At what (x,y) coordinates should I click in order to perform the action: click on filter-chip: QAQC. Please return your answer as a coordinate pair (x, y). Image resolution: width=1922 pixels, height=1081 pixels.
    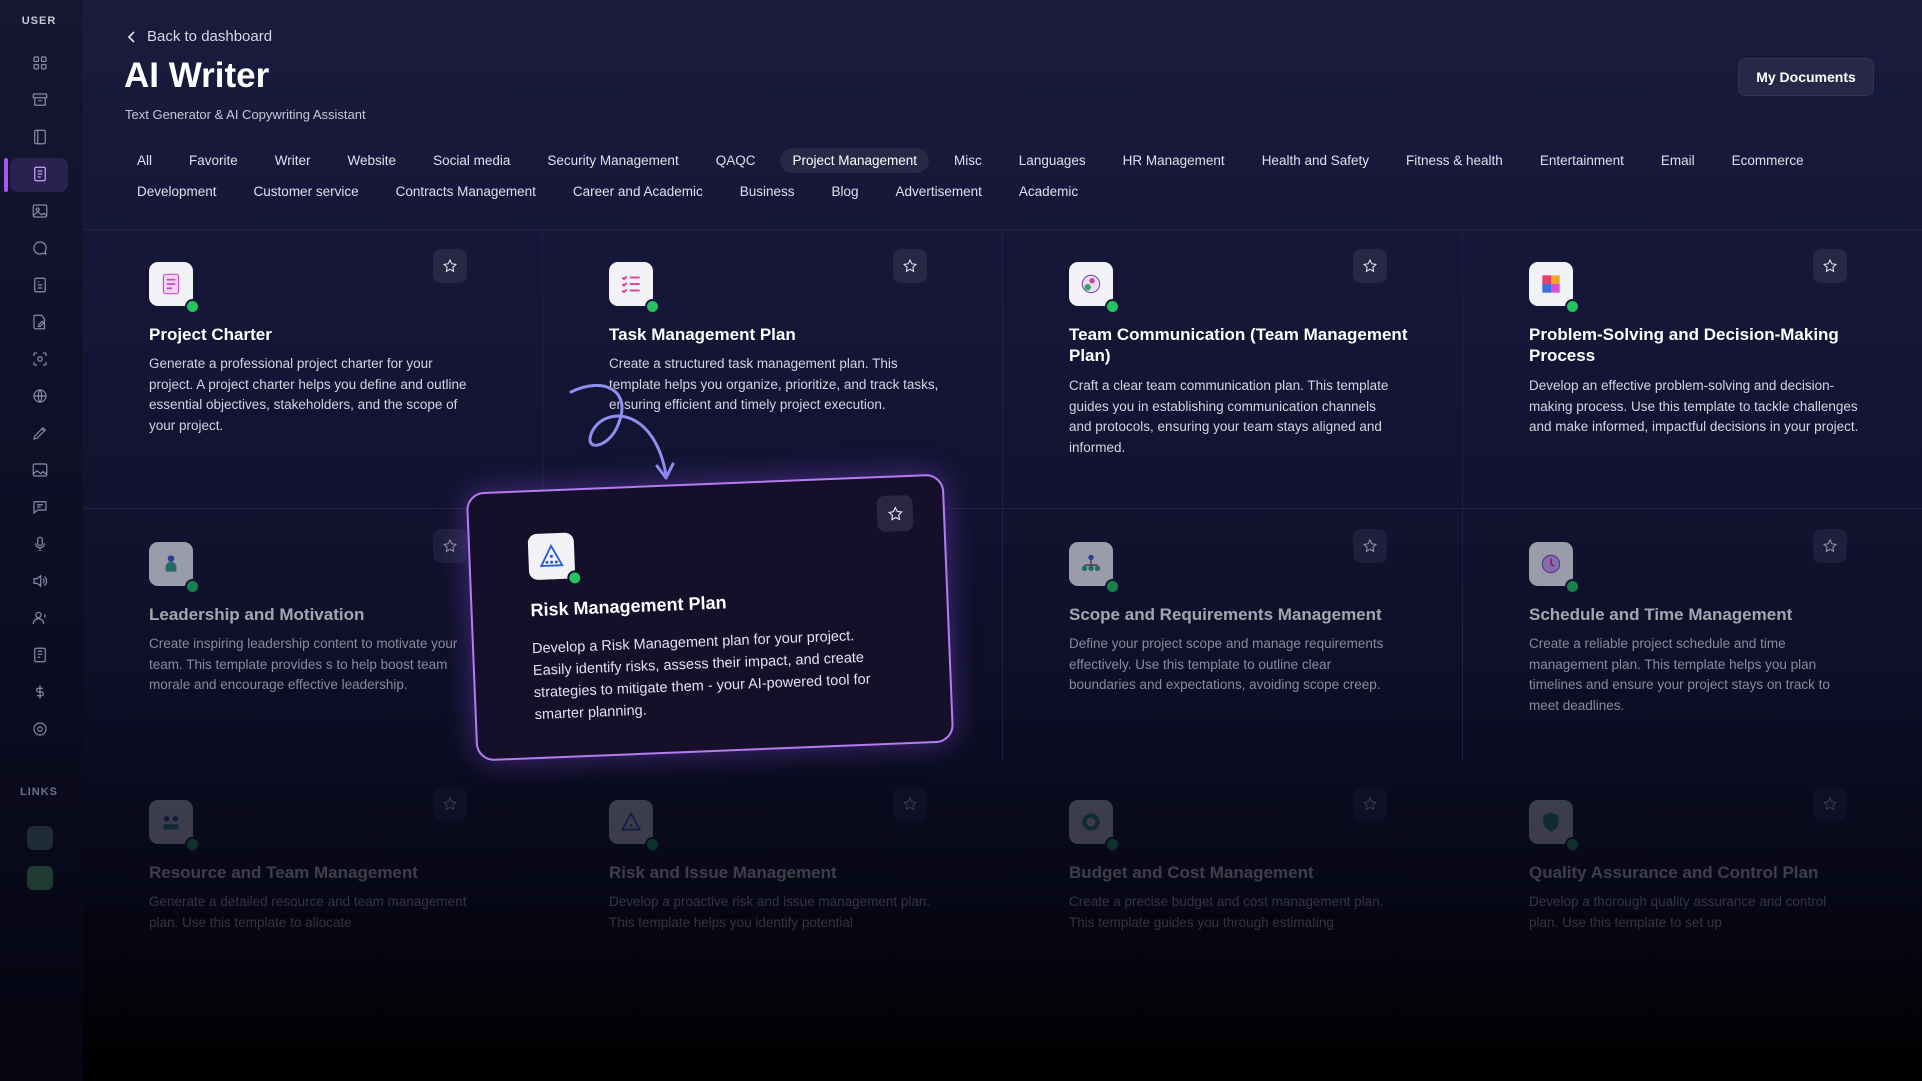
    Looking at the image, I should click on (736, 160).